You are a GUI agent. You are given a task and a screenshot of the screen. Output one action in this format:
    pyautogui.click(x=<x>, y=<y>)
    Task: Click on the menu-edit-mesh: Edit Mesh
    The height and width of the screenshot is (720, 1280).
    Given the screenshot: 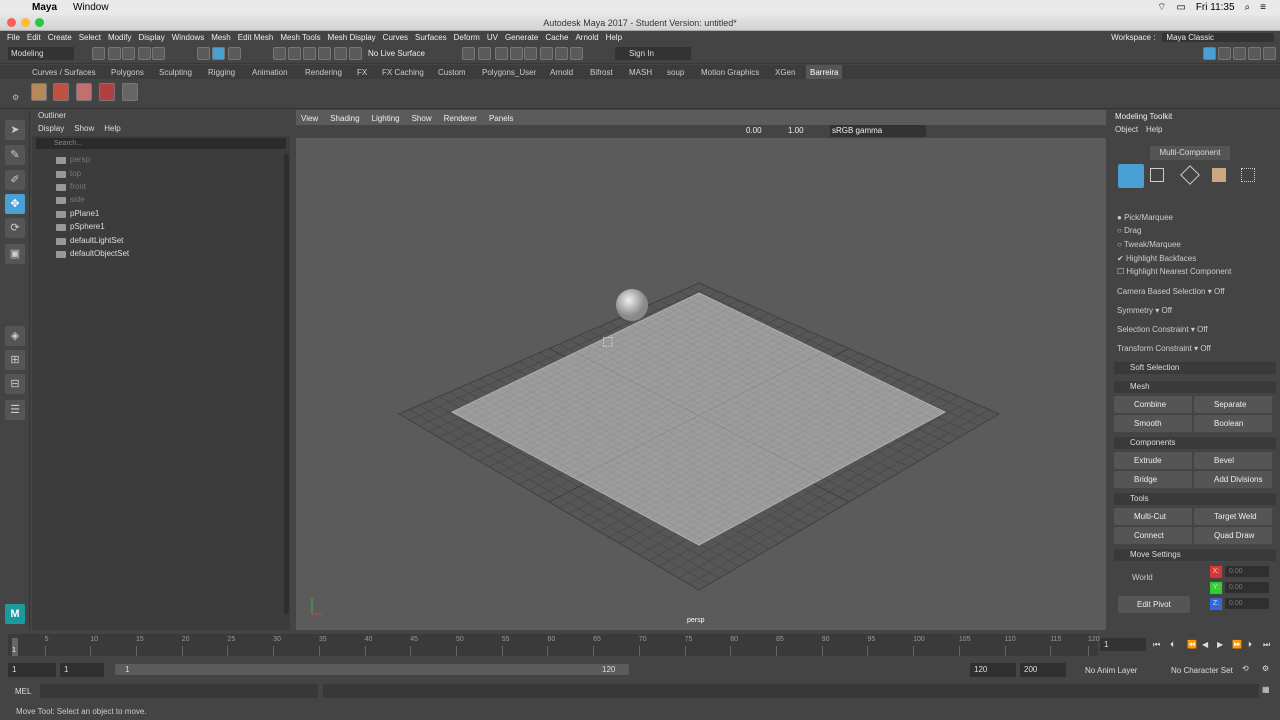 What is the action you would take?
    pyautogui.click(x=256, y=37)
    